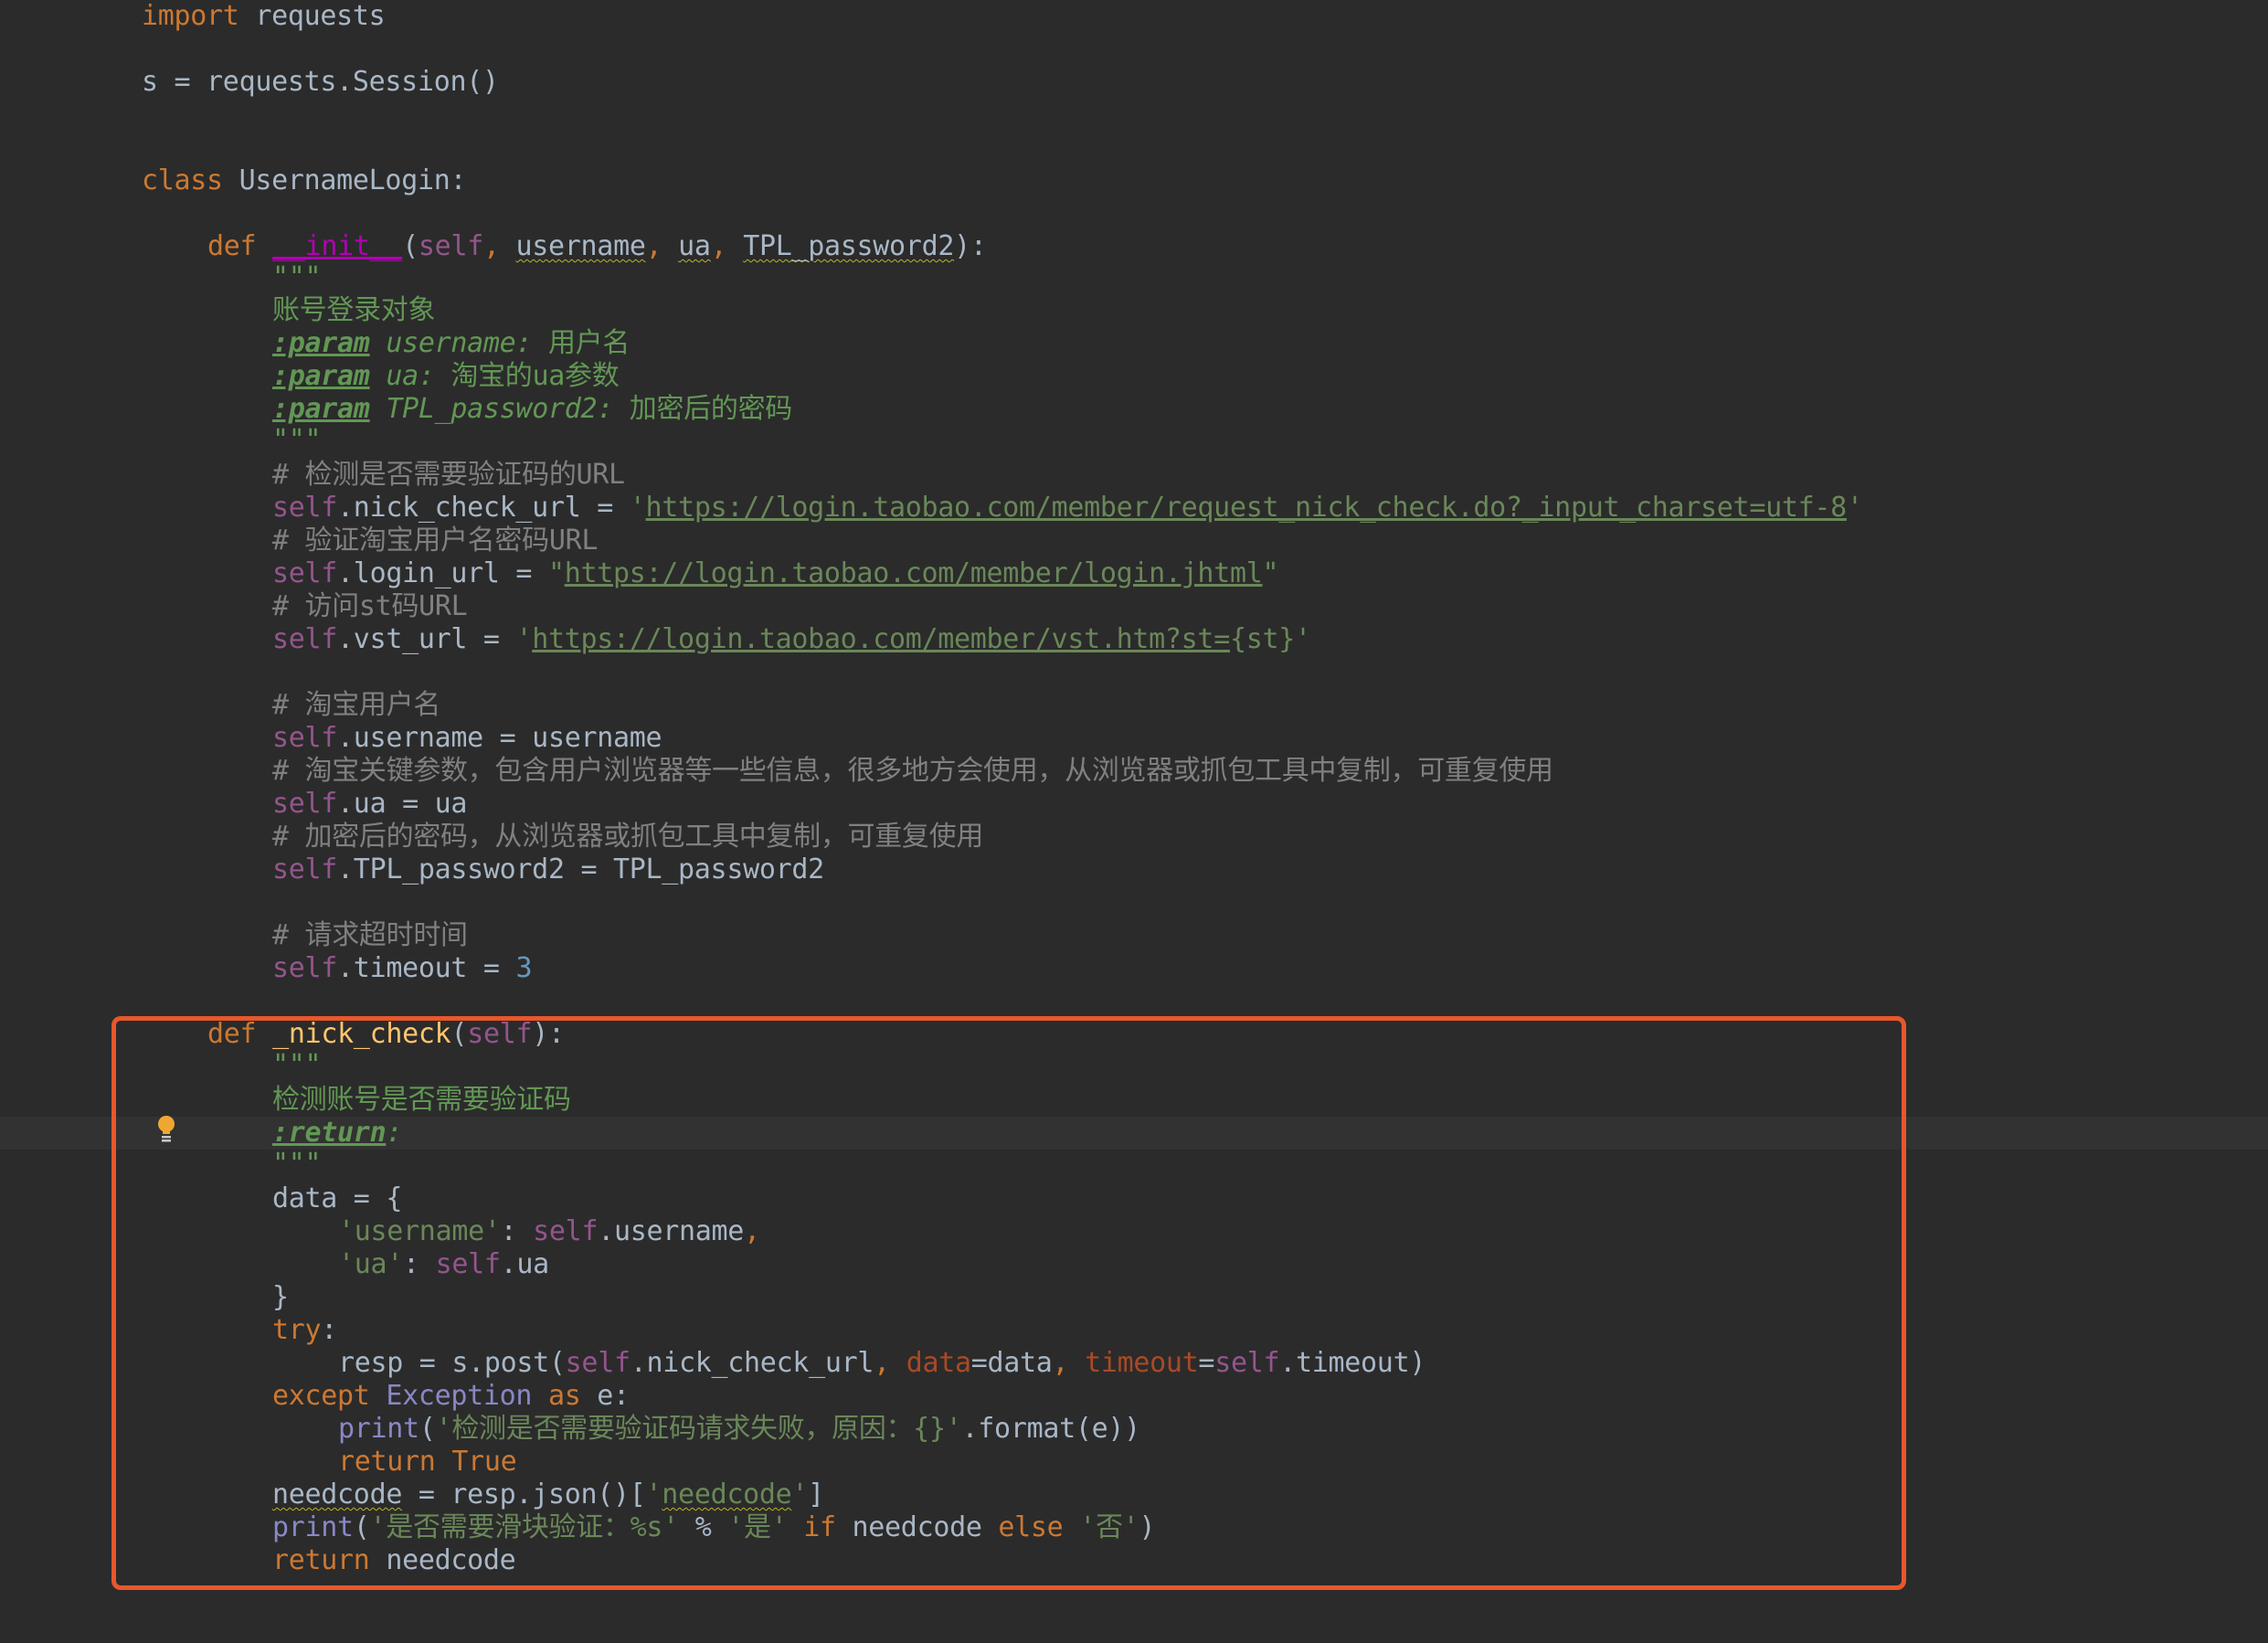 This screenshot has width=2268, height=1643. I want to click on code-line: try:, so click(1134, 1330).